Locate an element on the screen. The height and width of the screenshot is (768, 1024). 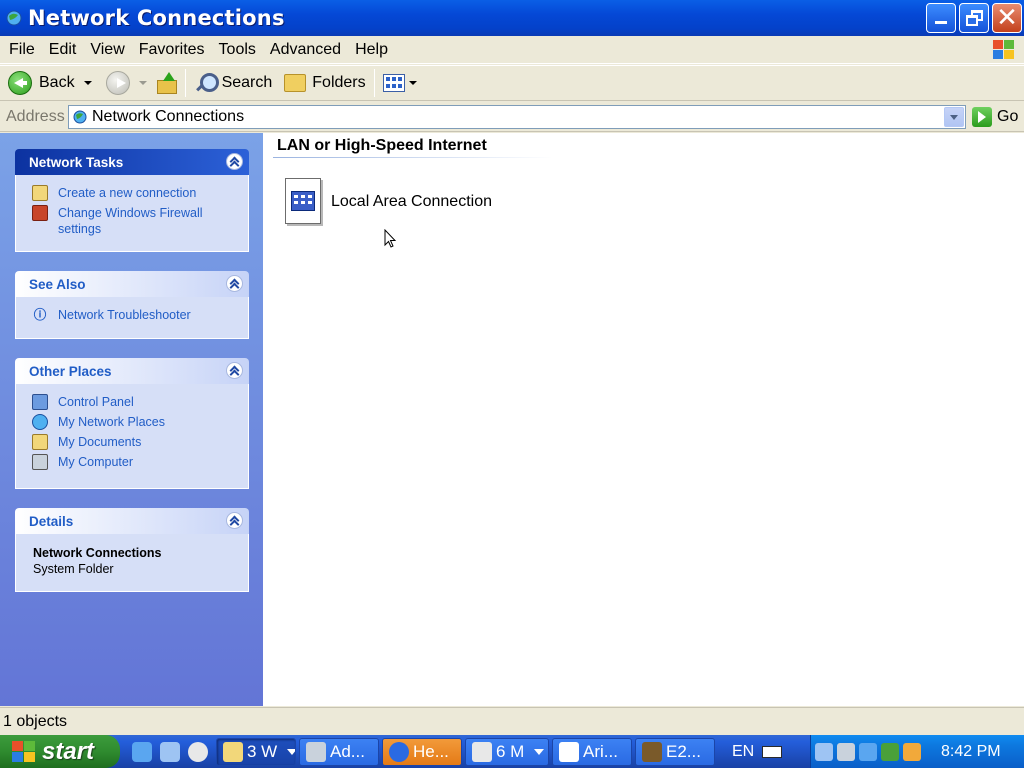
menu-view: View is located at coordinates (107, 50).